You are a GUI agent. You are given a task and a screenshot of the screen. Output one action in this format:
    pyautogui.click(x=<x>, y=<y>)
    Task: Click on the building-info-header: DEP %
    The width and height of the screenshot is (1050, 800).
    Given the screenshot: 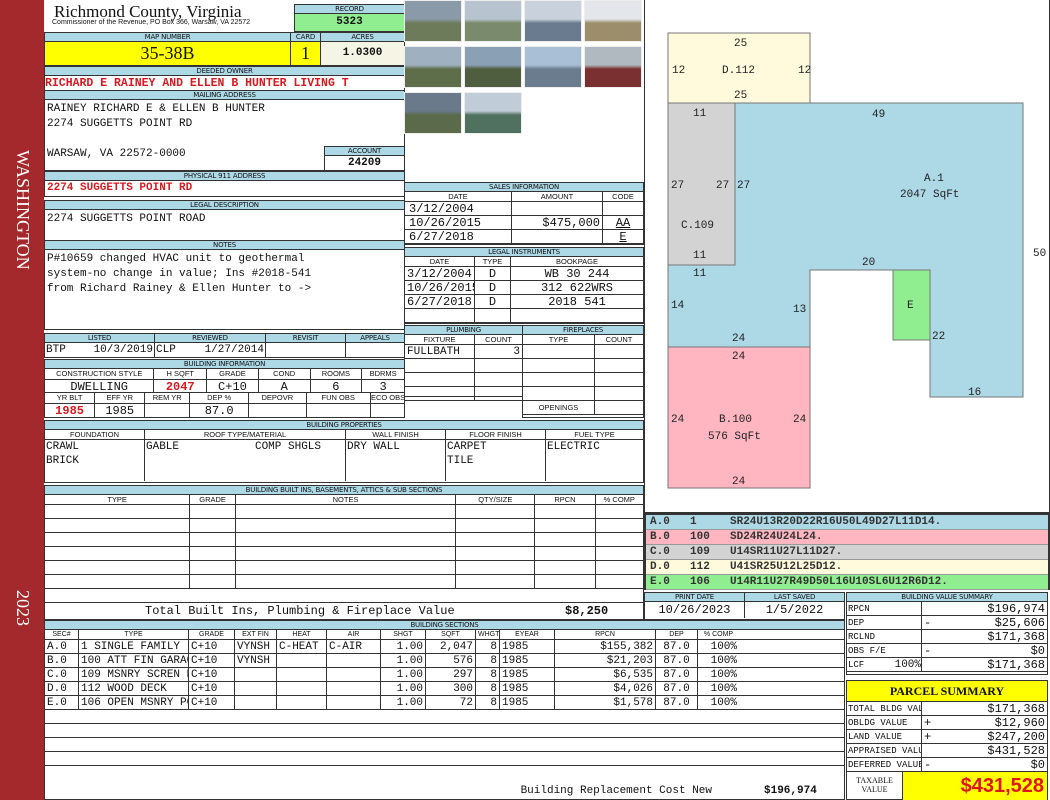 What is the action you would take?
    pyautogui.click(x=220, y=398)
    